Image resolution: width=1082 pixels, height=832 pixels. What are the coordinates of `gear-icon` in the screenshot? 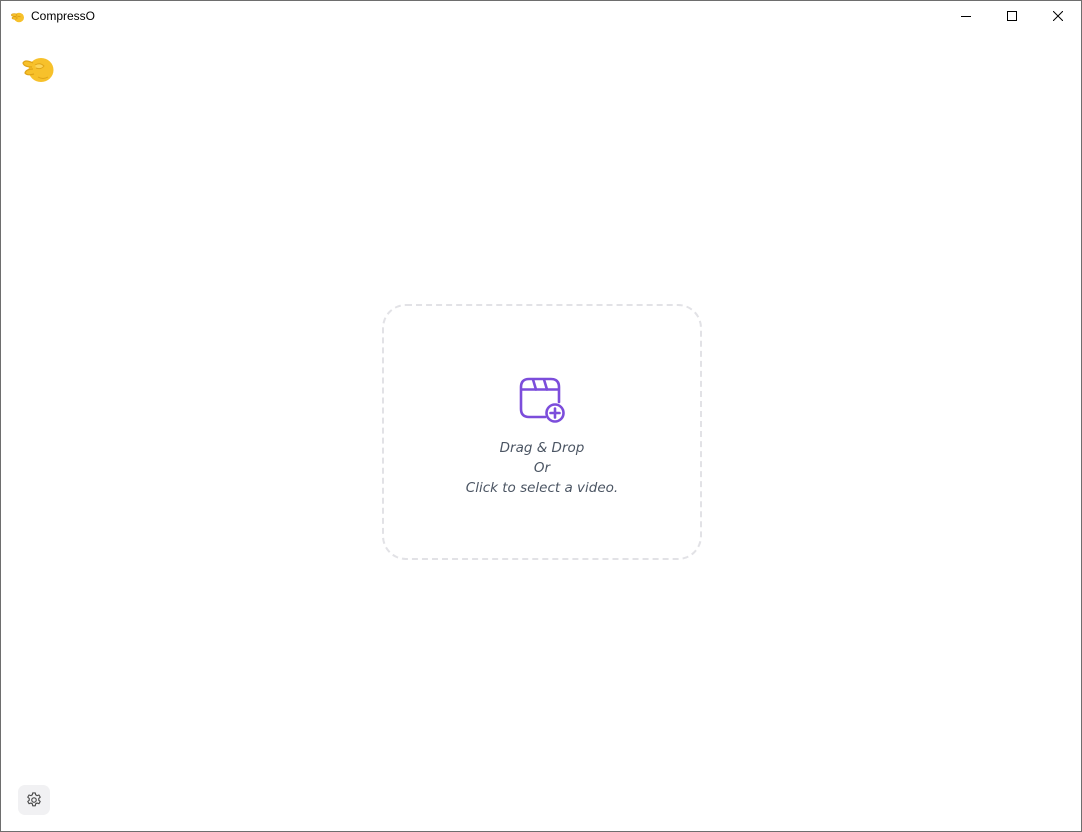 It's located at (34, 799).